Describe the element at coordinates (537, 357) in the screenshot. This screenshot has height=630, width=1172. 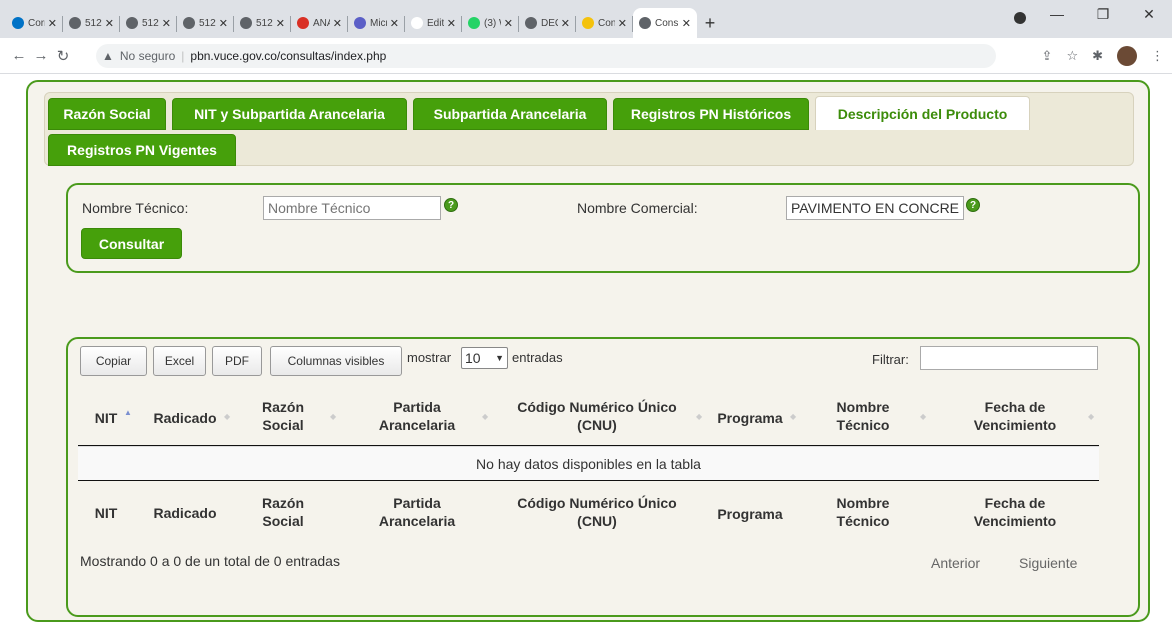
I see `show-suffix-label: entradas` at that location.